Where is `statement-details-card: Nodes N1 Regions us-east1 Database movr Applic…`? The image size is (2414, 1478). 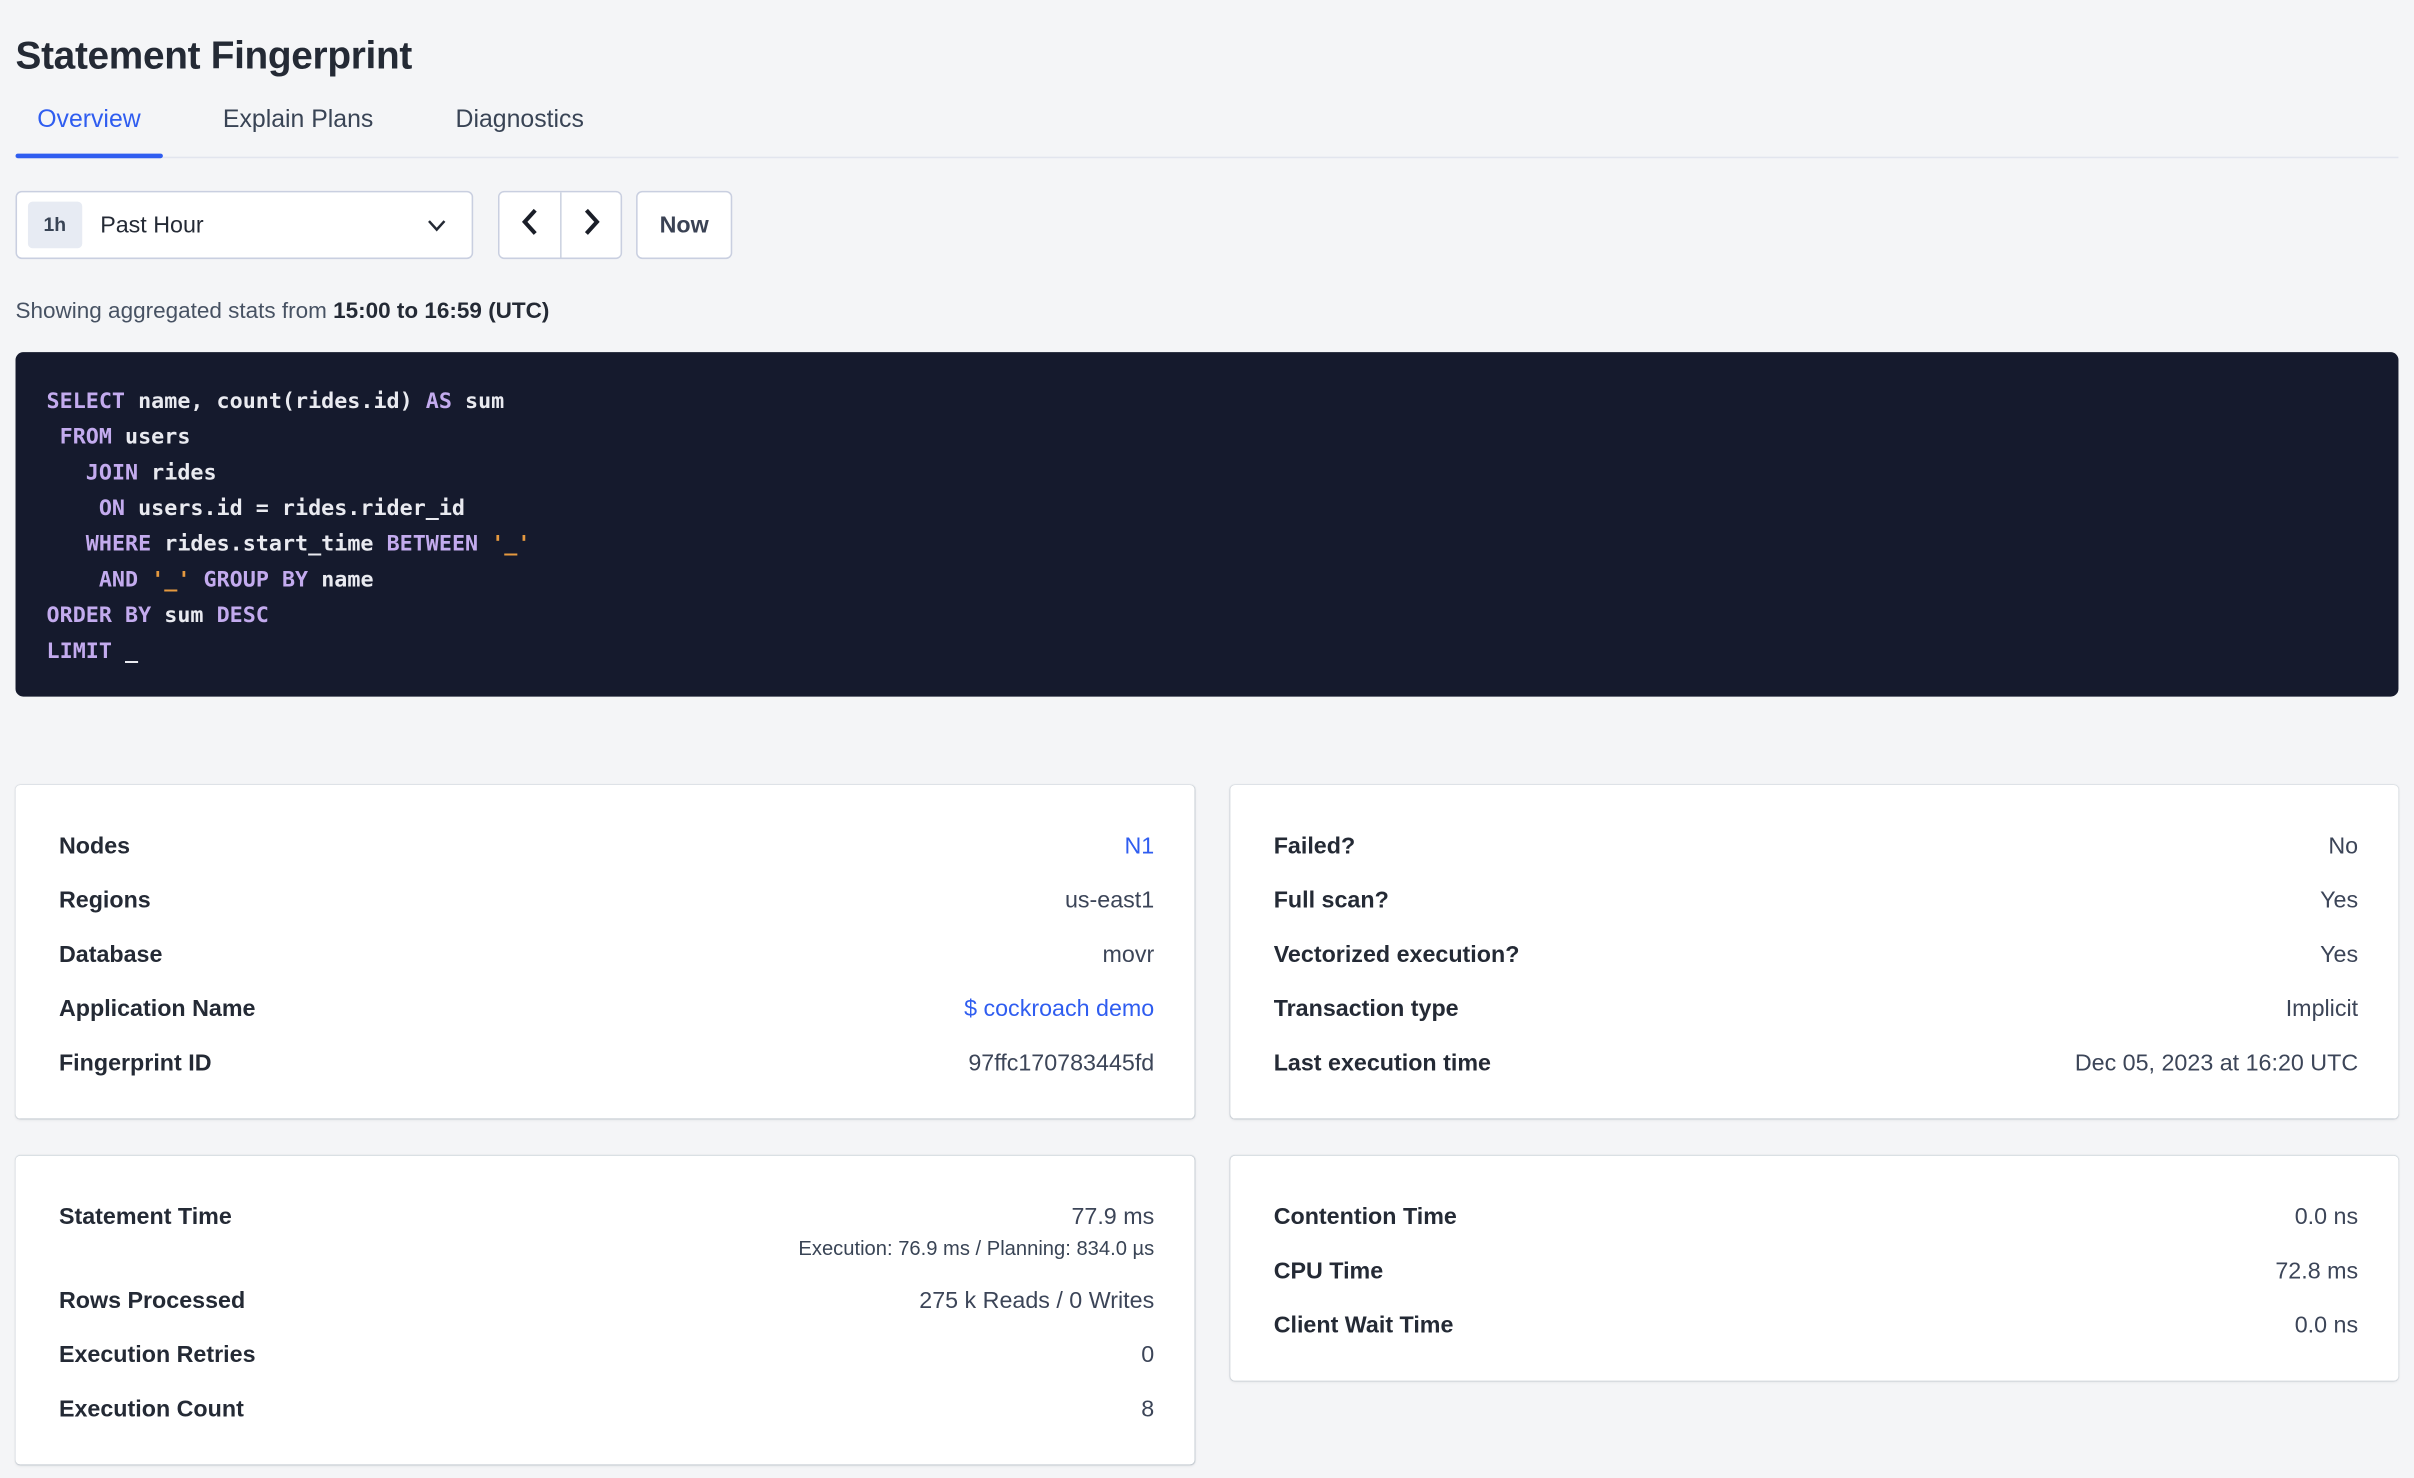 statement-details-card: Nodes N1 Regions us-east1 Database movr Applic… is located at coordinates (605, 952).